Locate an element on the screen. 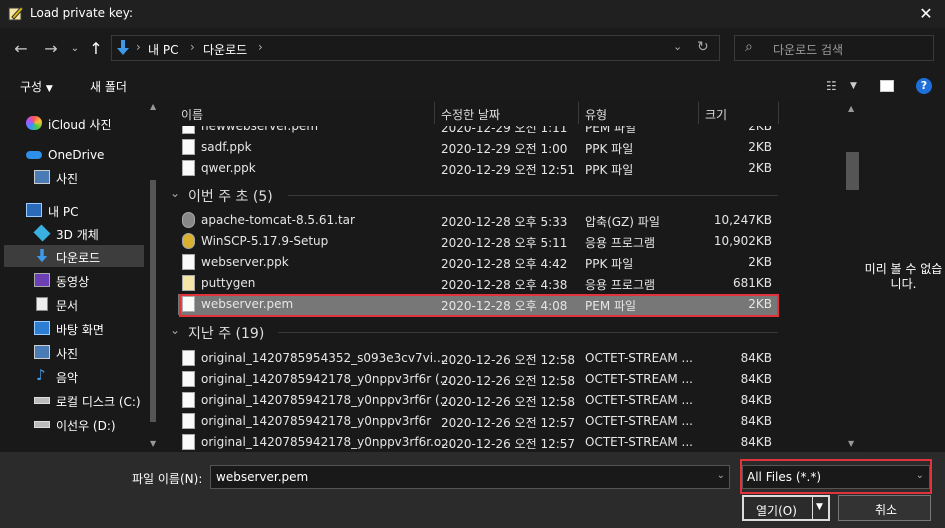  file-size: 681KB is located at coordinates (752, 283).